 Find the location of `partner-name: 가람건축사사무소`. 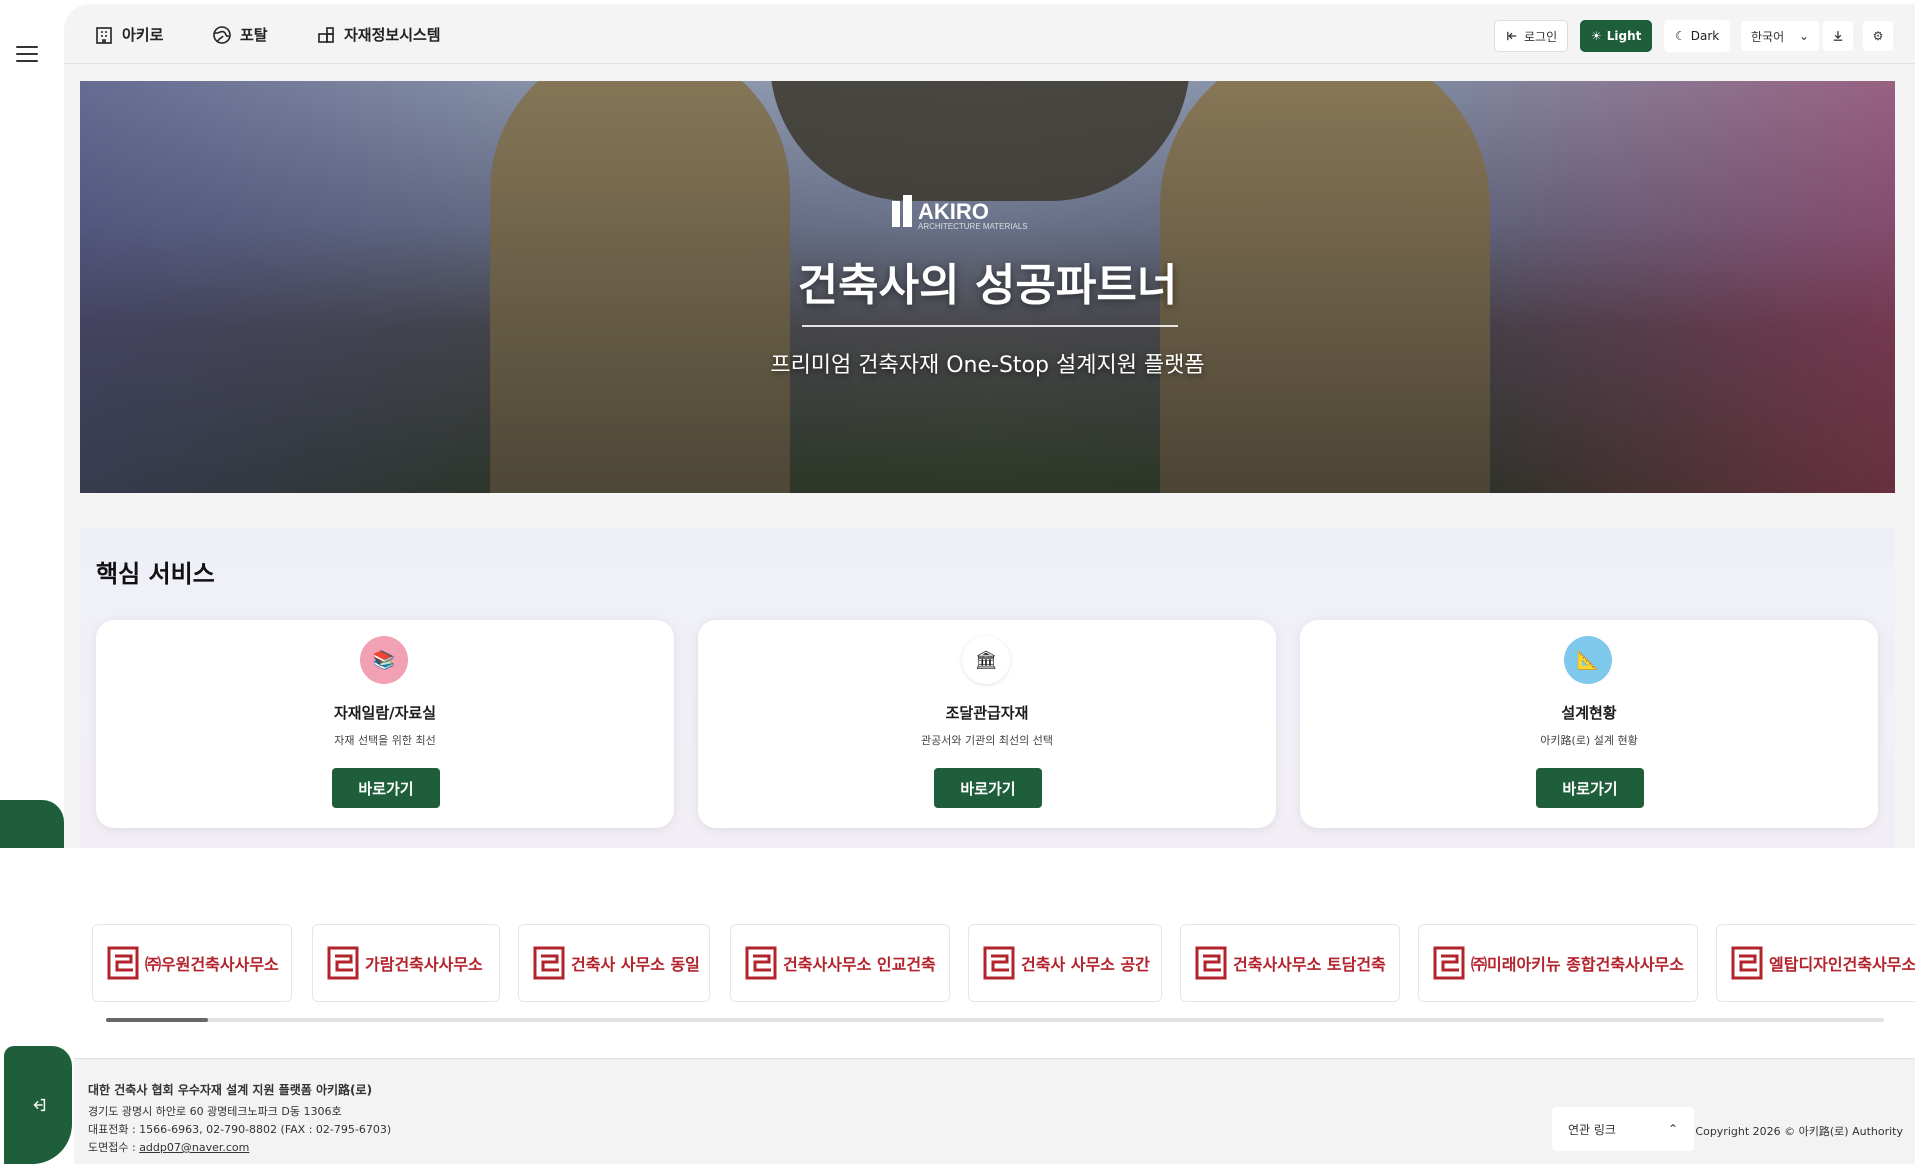

partner-name: 가람건축사사무소 is located at coordinates (424, 964).